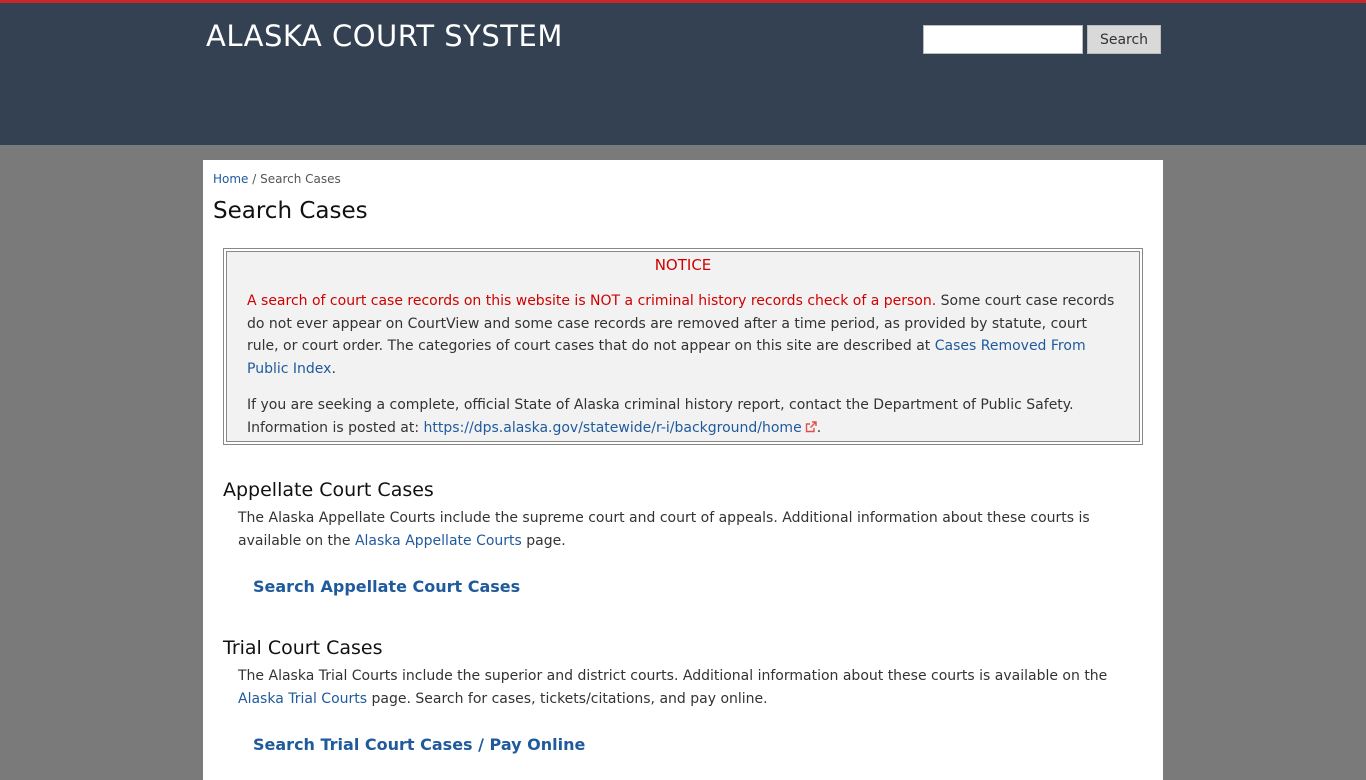 This screenshot has height=780, width=1366. Describe the element at coordinates (302, 699) in the screenshot. I see `trial-courts-link: Alaska Trial Courts` at that location.